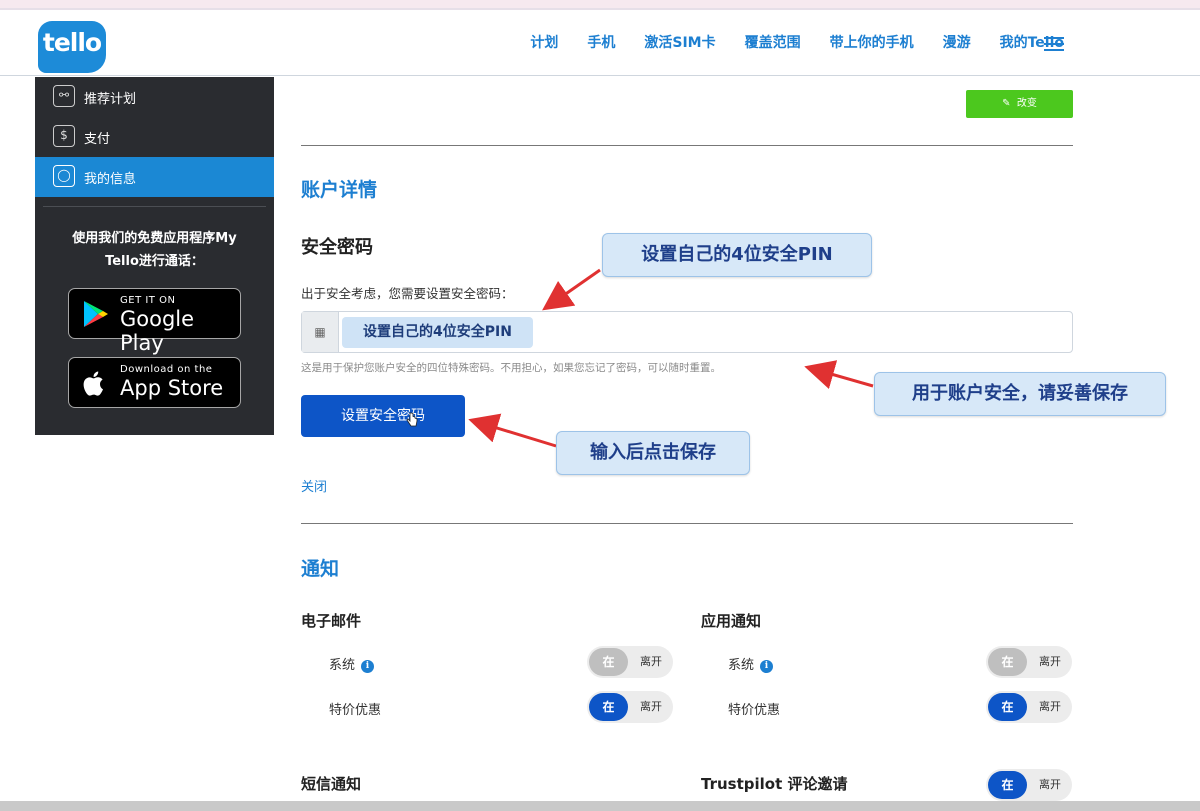 This screenshot has height=811, width=1200. What do you see at coordinates (1054, 44) in the screenshot?
I see `hamburger-menu-icon` at bounding box center [1054, 44].